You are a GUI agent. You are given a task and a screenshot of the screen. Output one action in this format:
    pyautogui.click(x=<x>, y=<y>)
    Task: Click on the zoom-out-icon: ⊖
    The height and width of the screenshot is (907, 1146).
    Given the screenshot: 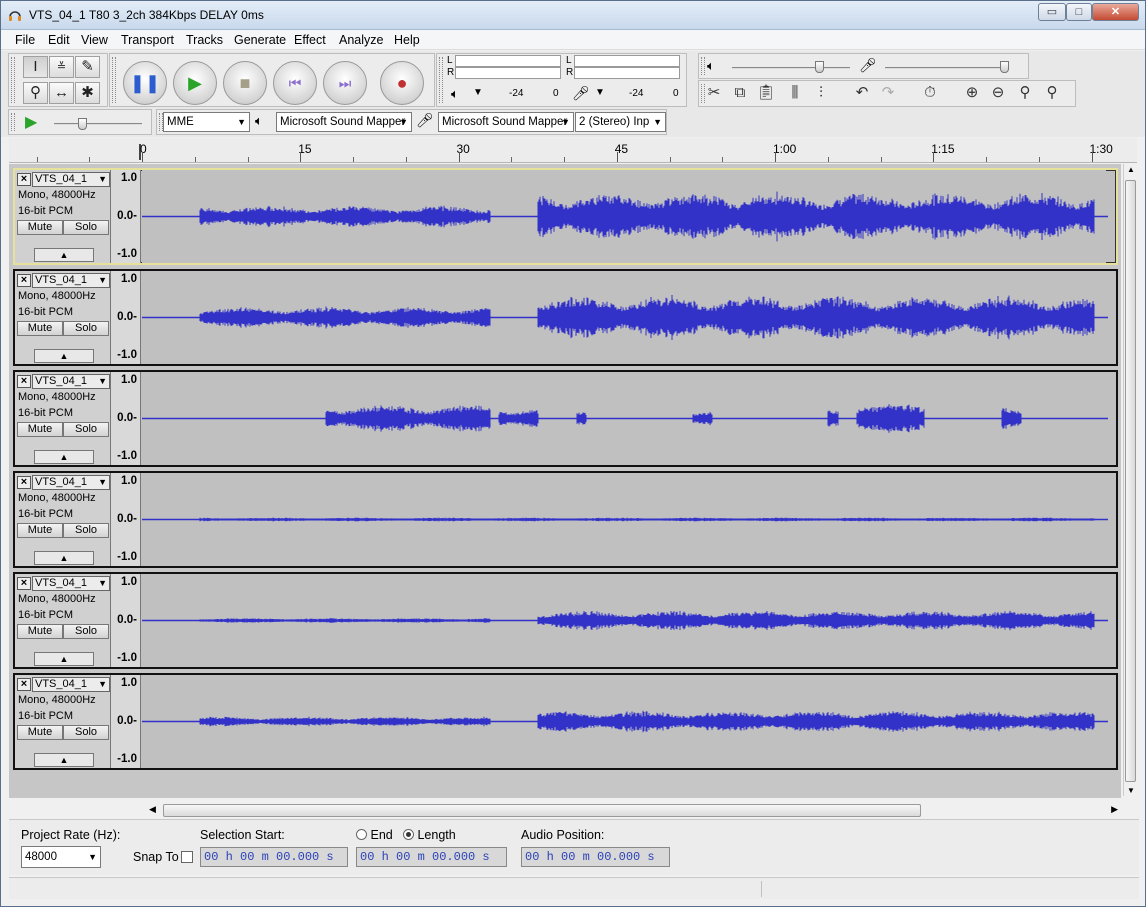 What is the action you would take?
    pyautogui.click(x=998, y=94)
    